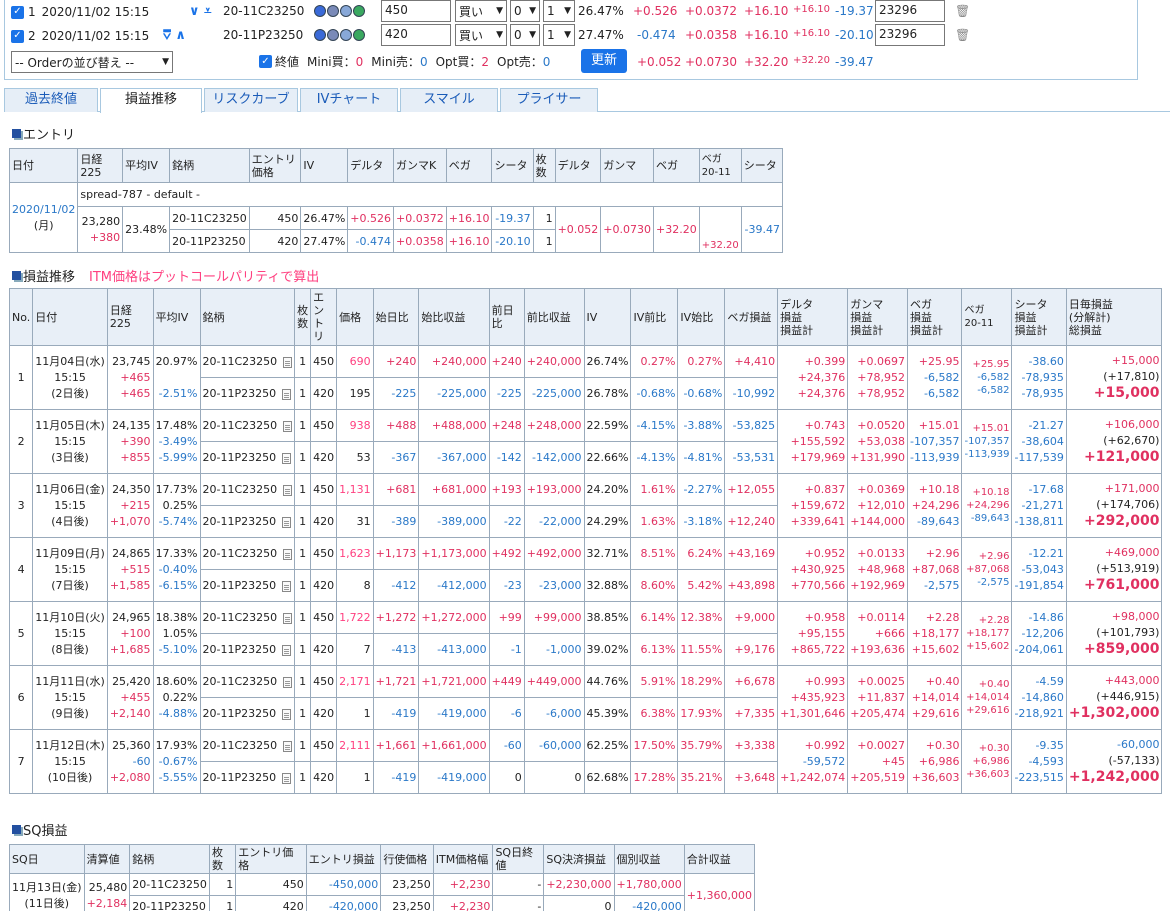 The height and width of the screenshot is (911, 1174). I want to click on update-button: 更新, so click(604, 61).